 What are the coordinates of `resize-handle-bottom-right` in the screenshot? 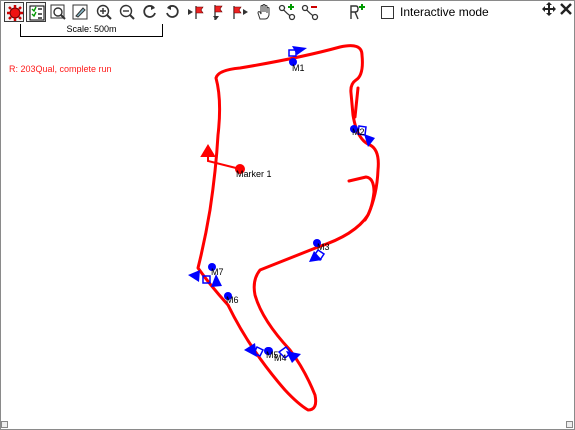 It's located at (569, 424).